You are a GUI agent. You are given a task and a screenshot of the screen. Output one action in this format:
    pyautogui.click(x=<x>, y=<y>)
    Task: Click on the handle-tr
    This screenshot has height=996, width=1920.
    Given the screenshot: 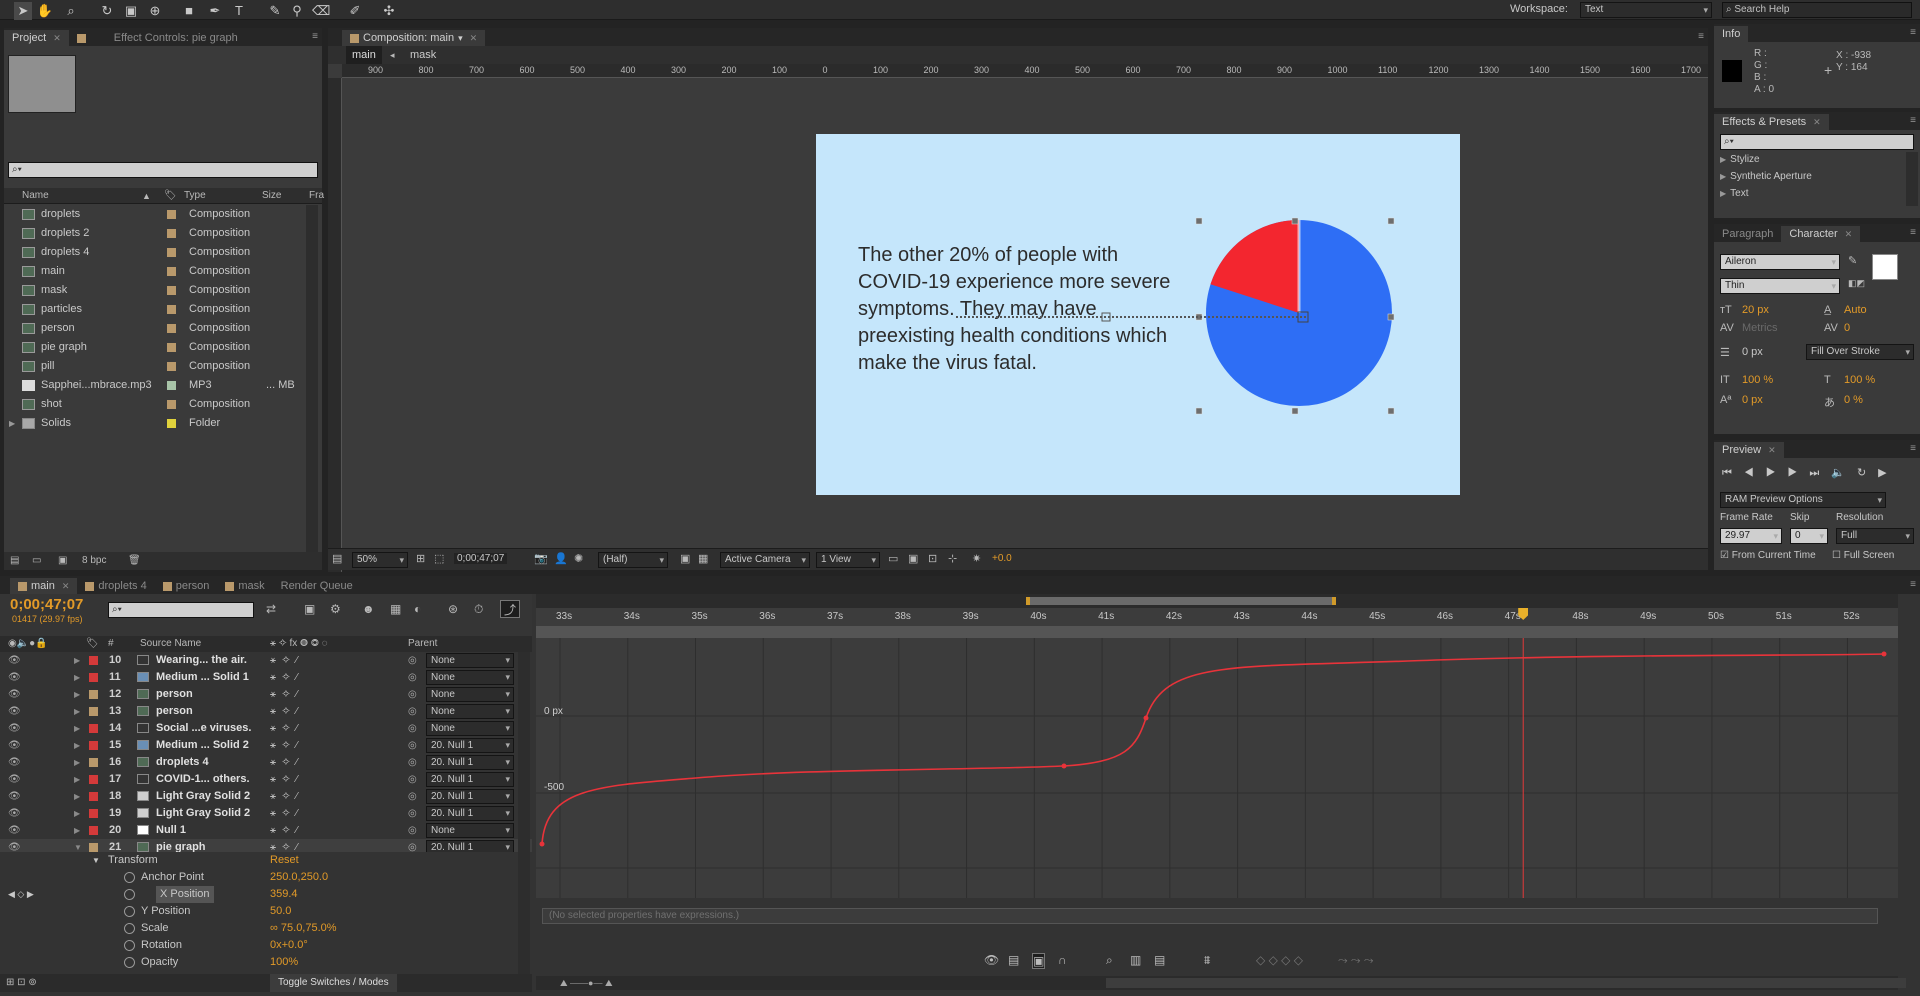 What is the action you would take?
    pyautogui.click(x=1391, y=221)
    